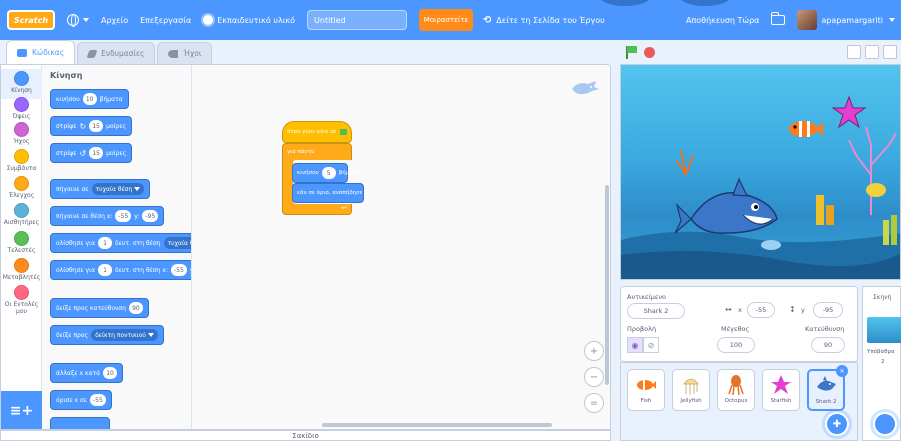  Describe the element at coordinates (150, 335) in the screenshot. I see `chevron-down-icon` at that location.